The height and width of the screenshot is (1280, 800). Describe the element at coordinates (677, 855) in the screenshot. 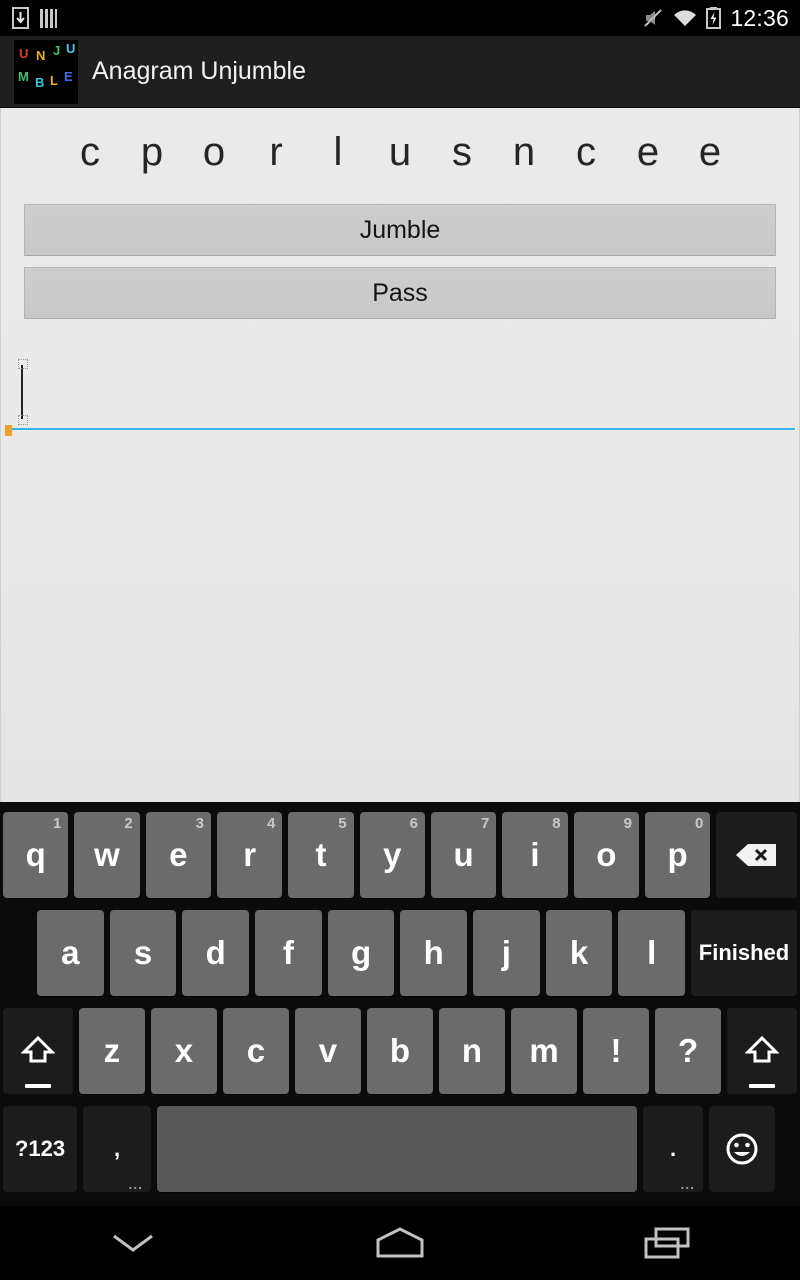

I see `key-p: 0p` at that location.